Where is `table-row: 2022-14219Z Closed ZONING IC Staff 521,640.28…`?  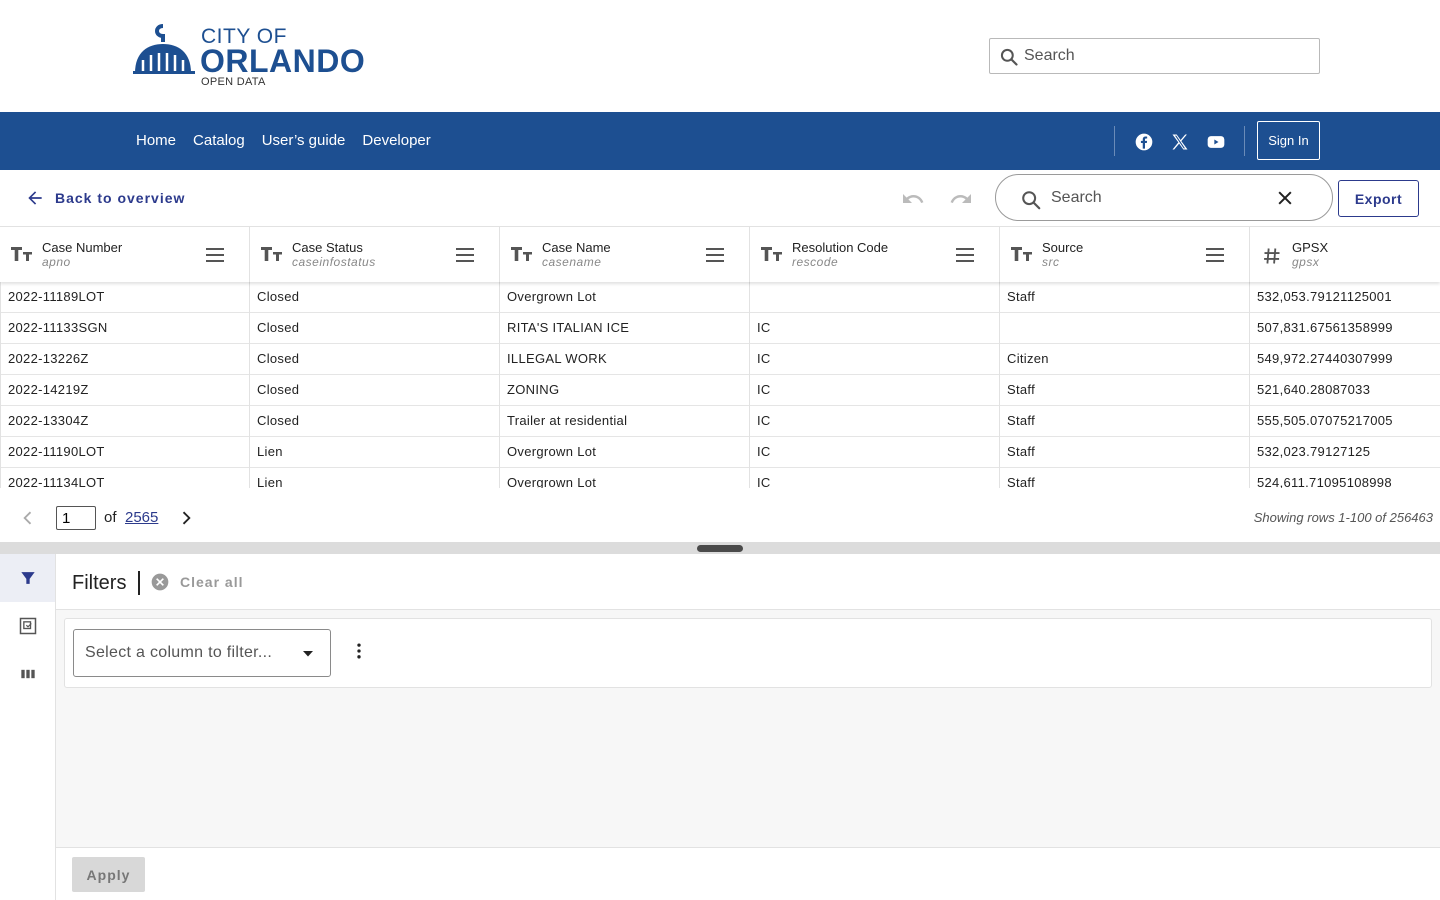 table-row: 2022-14219Z Closed ZONING IC Staff 521,640.28… is located at coordinates (720, 390).